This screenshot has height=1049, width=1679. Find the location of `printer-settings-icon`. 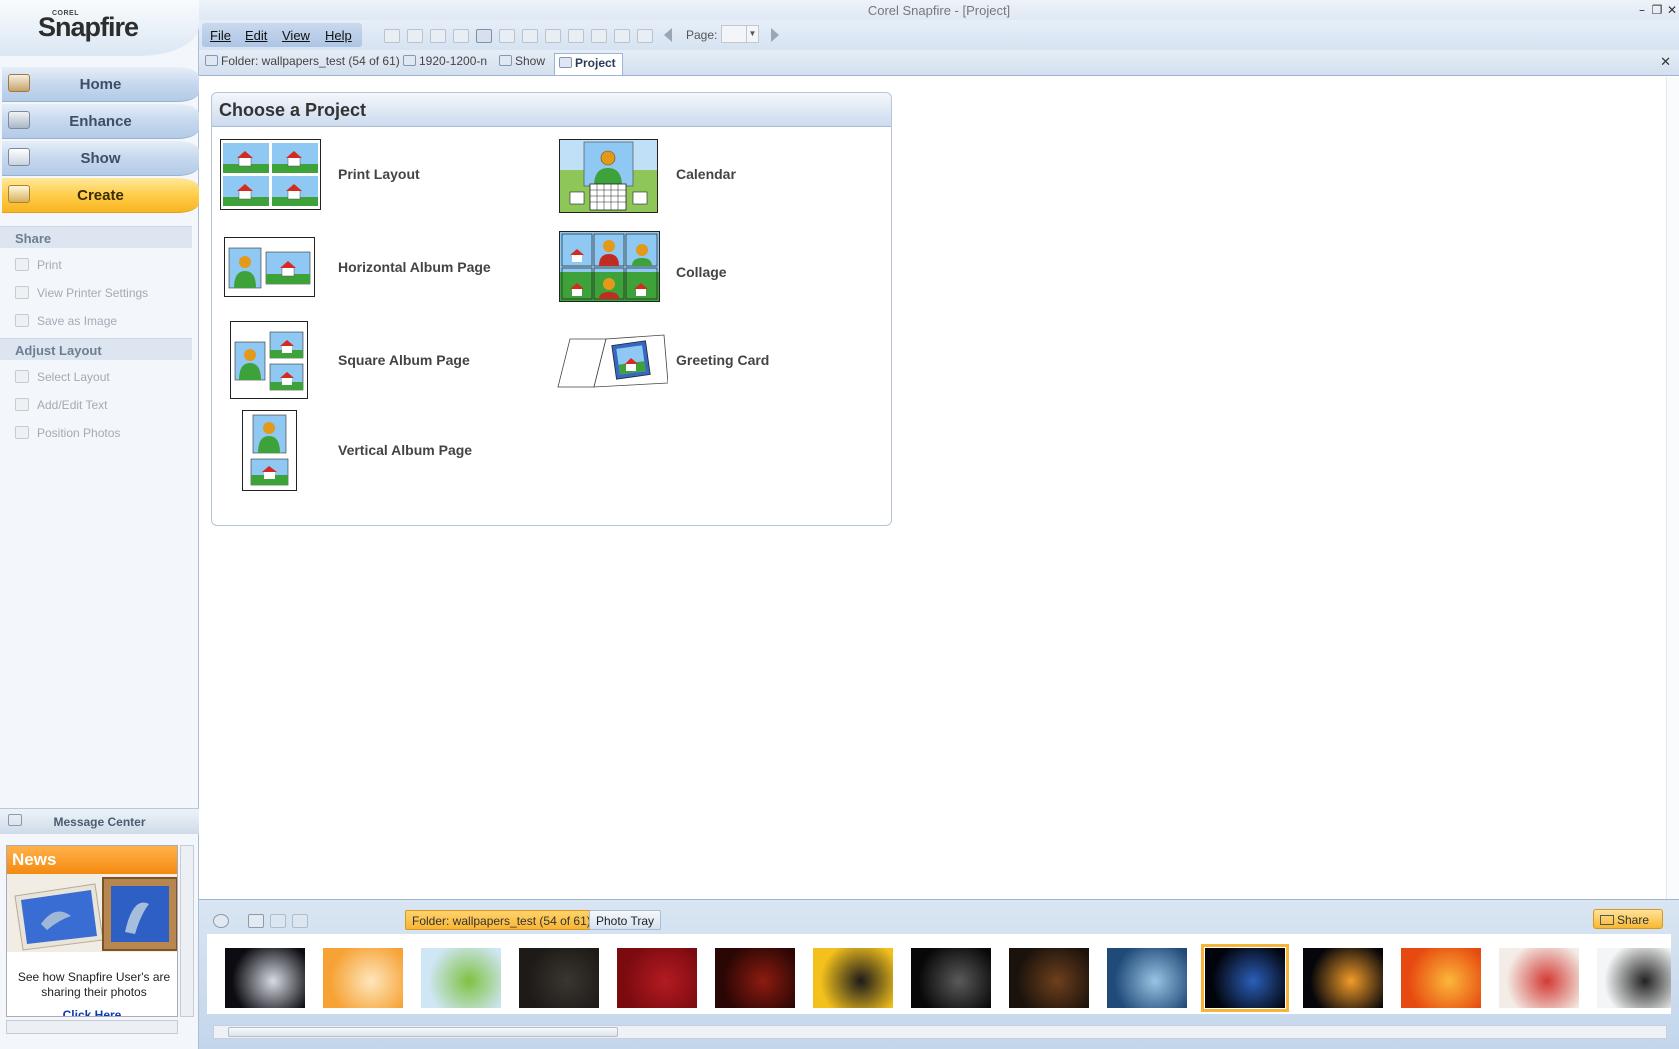

printer-settings-icon is located at coordinates (22, 292).